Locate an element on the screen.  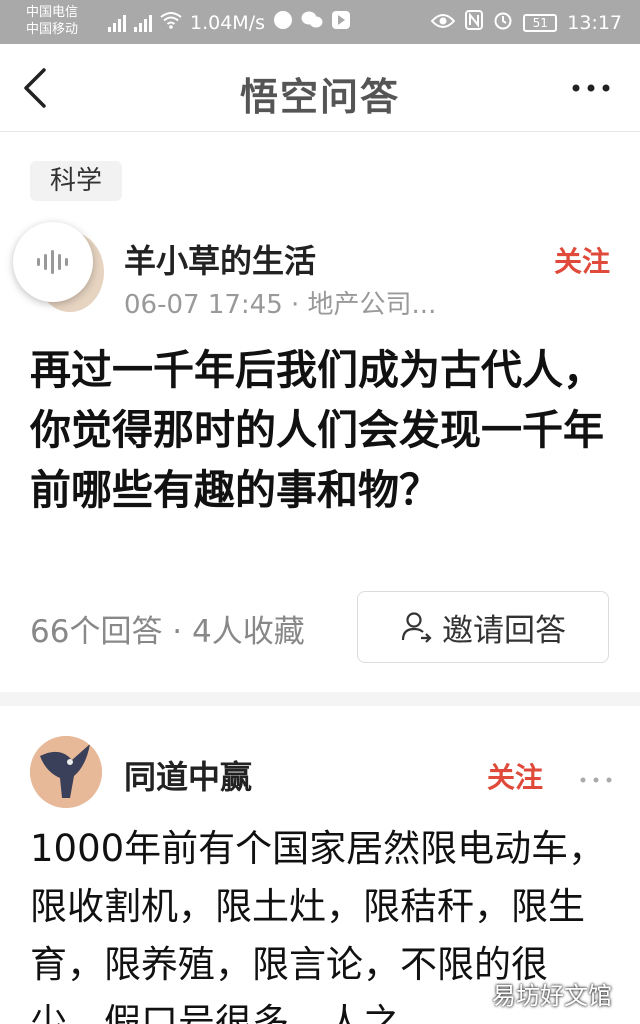
answer-more-button is located at coordinates (596, 776).